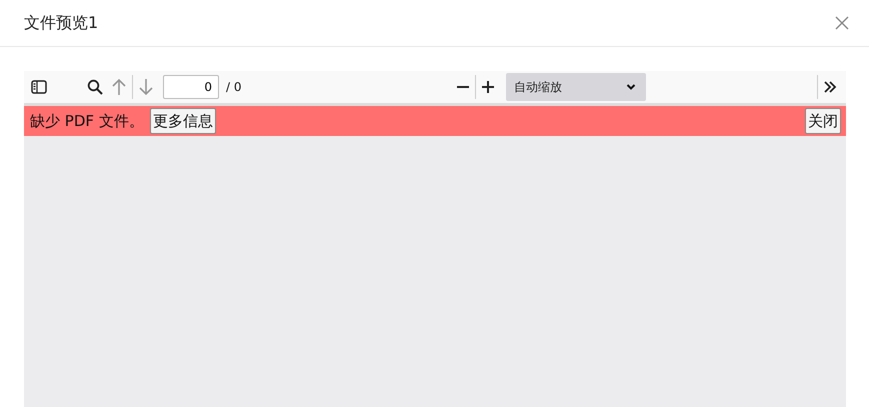 The height and width of the screenshot is (407, 869). Describe the element at coordinates (234, 87) in the screenshot. I see `page-count: / 0` at that location.